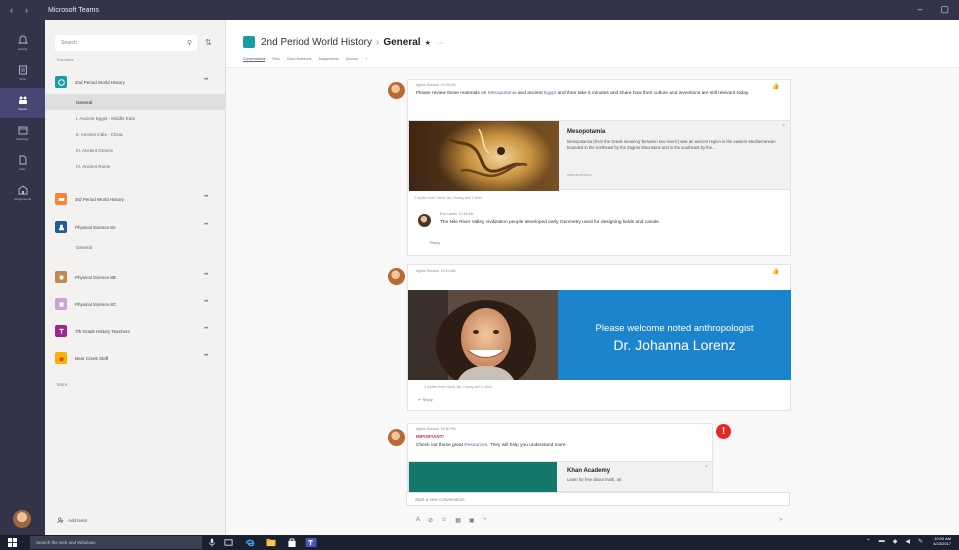 This screenshot has width=959, height=550. I want to click on send-icon: ➤, so click(781, 520).